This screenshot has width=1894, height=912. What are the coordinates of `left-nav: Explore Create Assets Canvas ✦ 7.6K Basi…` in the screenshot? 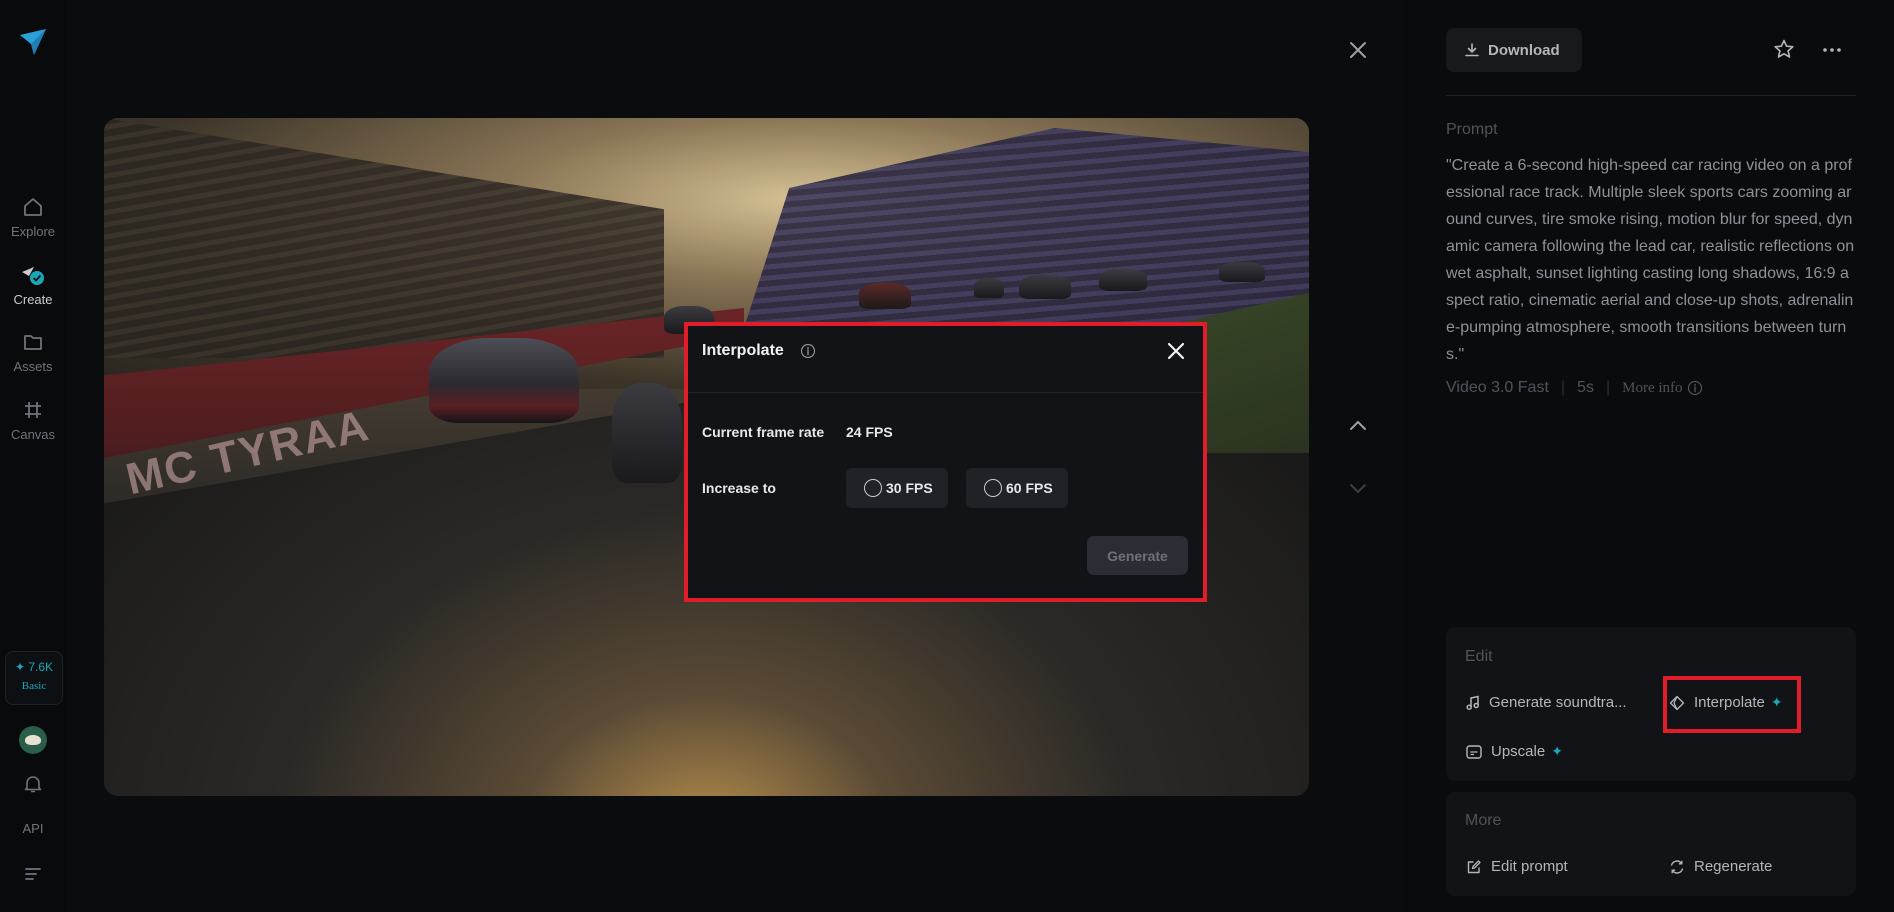 It's located at (33, 456).